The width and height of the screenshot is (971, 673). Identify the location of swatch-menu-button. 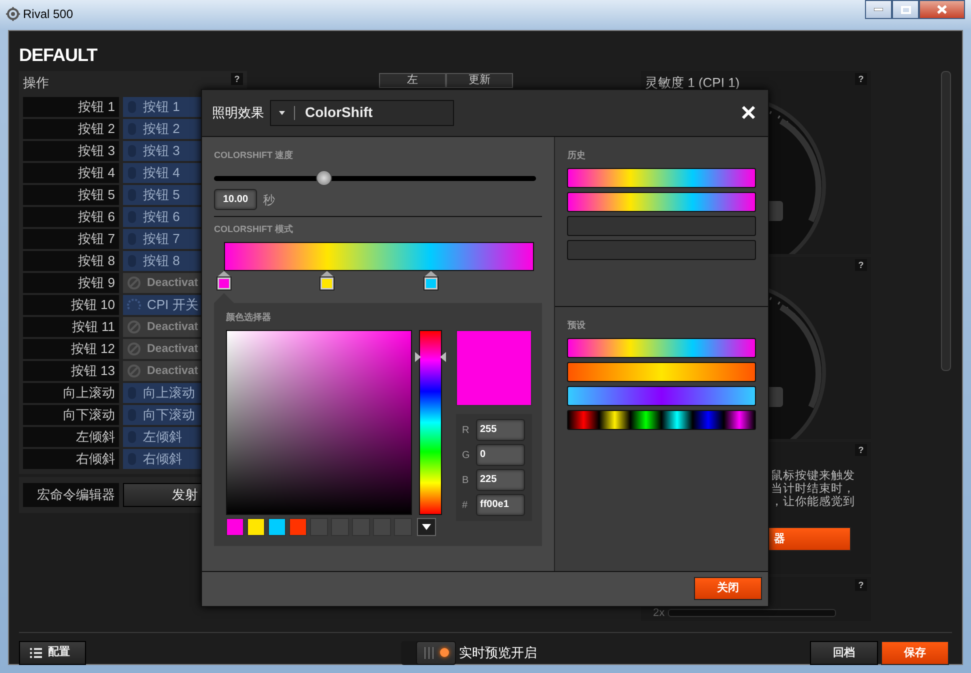
(426, 527).